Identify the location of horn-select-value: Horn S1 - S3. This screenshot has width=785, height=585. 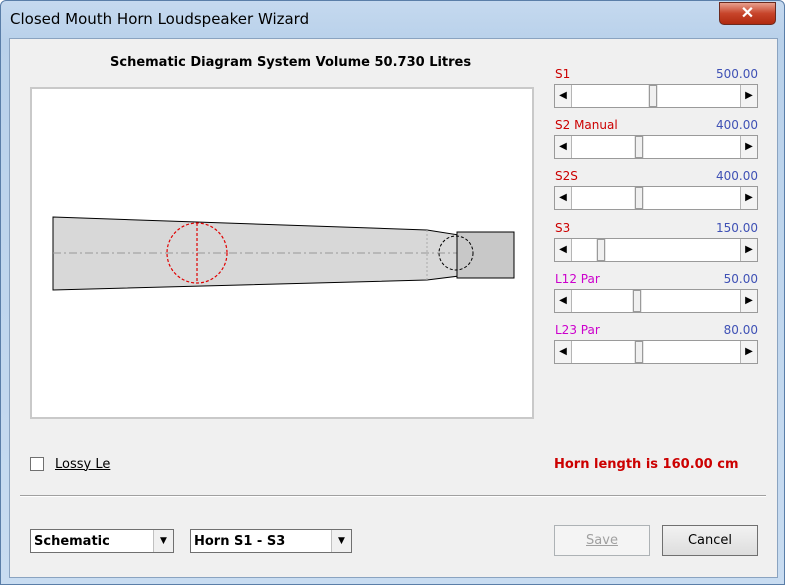
(240, 541).